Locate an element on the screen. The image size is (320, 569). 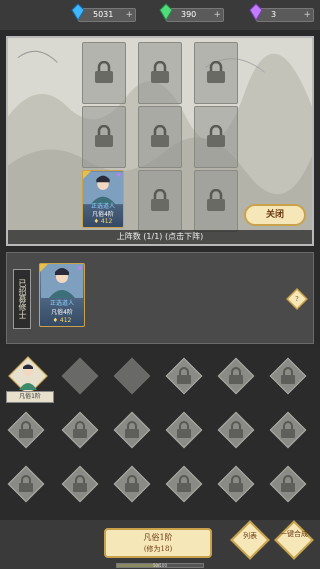
list-button is located at coordinates (250, 540).